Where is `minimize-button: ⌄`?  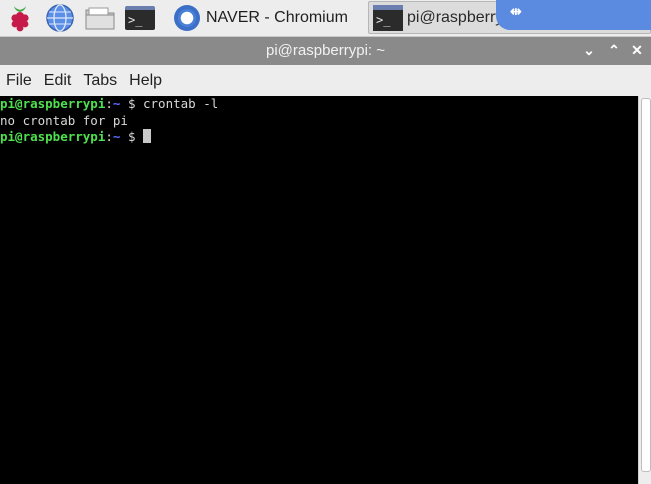
minimize-button: ⌄ is located at coordinates (589, 50).